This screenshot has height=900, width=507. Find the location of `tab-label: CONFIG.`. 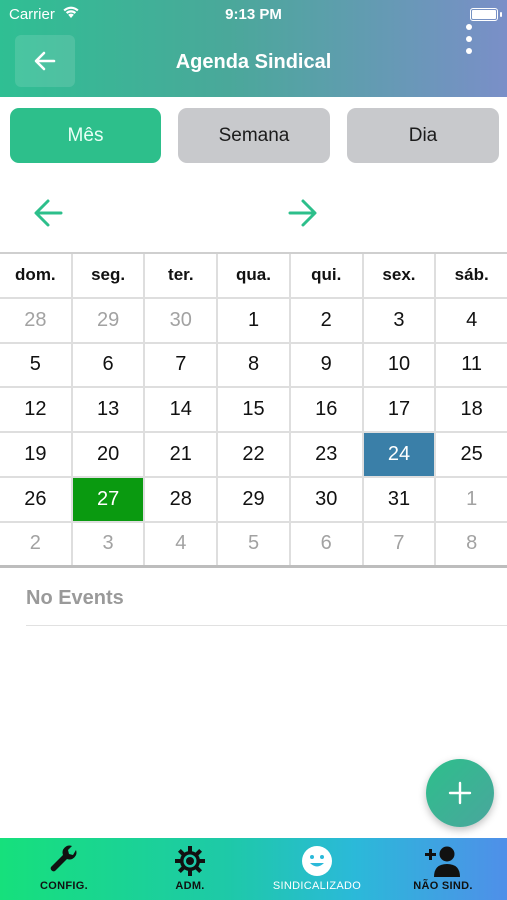

tab-label: CONFIG. is located at coordinates (64, 886).